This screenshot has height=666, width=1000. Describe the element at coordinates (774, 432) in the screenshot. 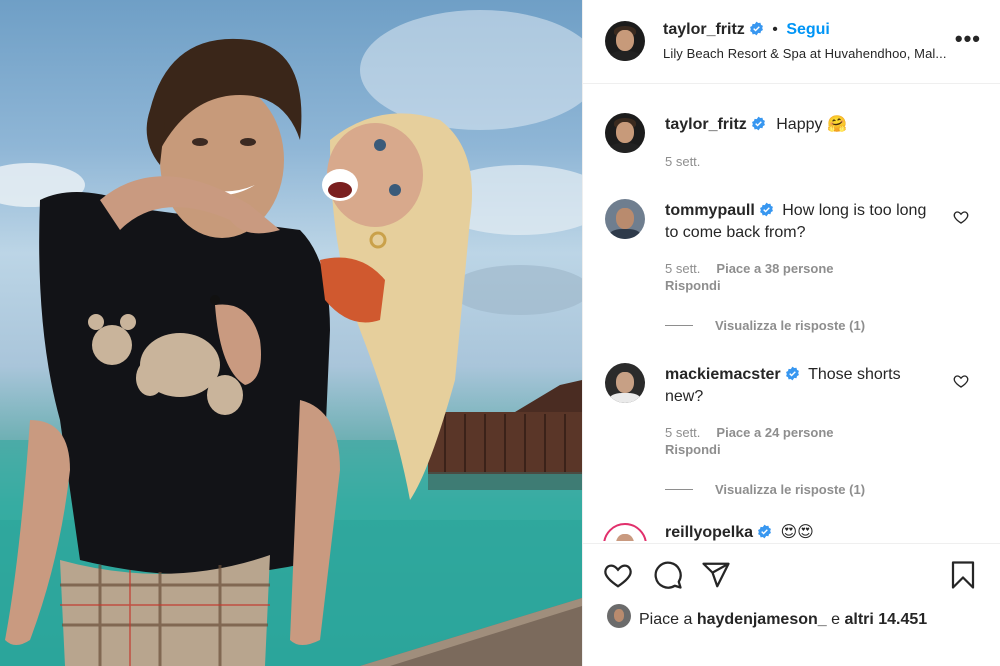

I see `comment-likes: Piace a 24 persone` at that location.